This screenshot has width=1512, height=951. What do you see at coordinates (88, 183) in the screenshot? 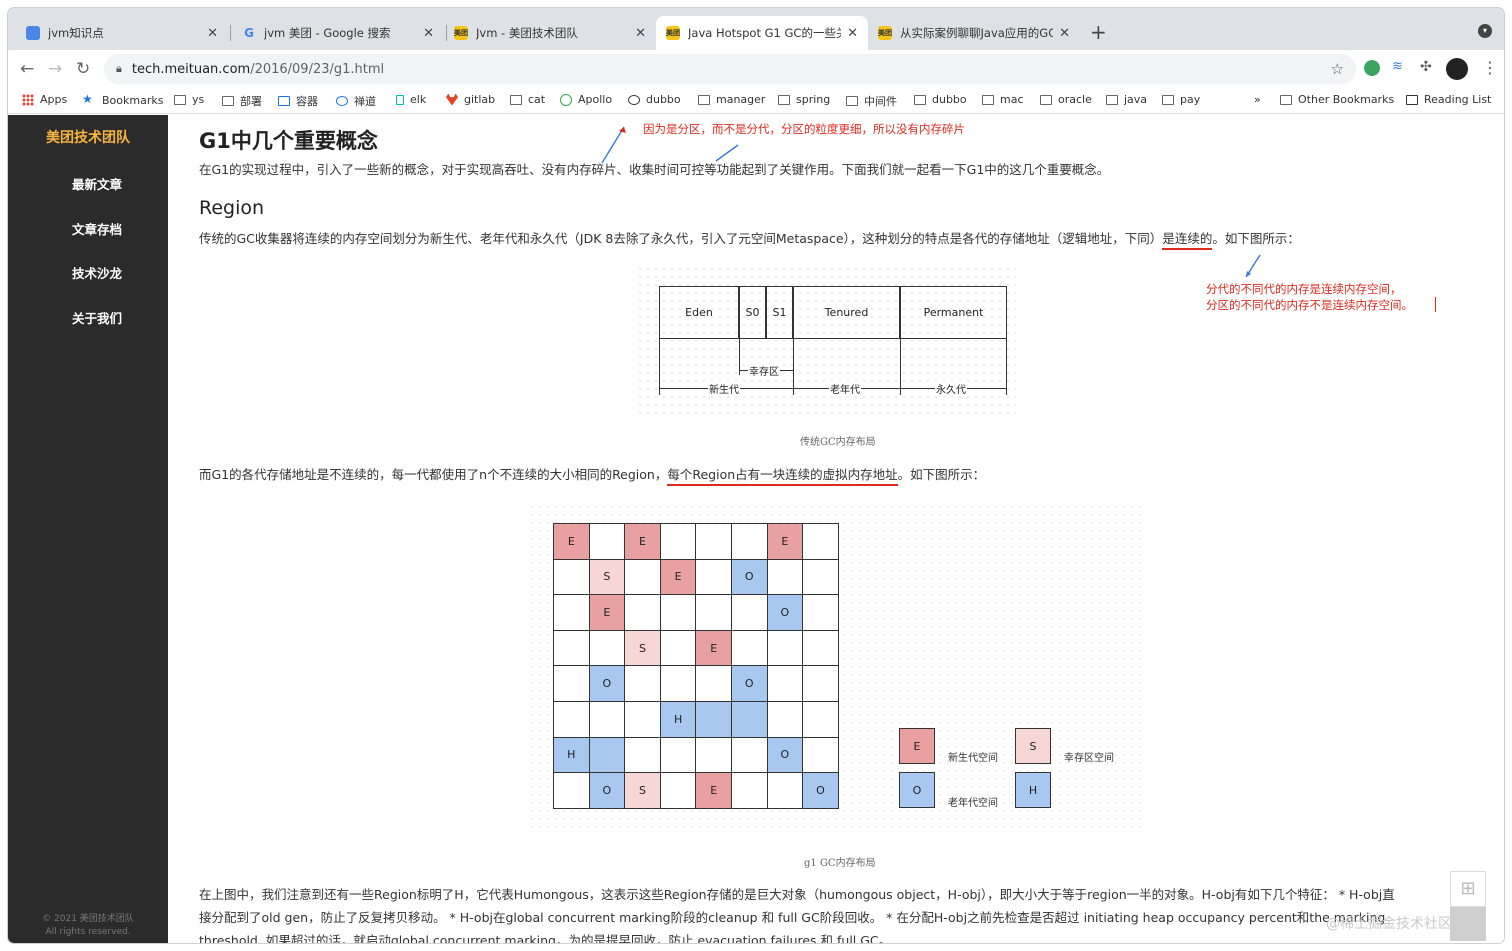
I see `nav-latest-articles: 最新文章` at bounding box center [88, 183].